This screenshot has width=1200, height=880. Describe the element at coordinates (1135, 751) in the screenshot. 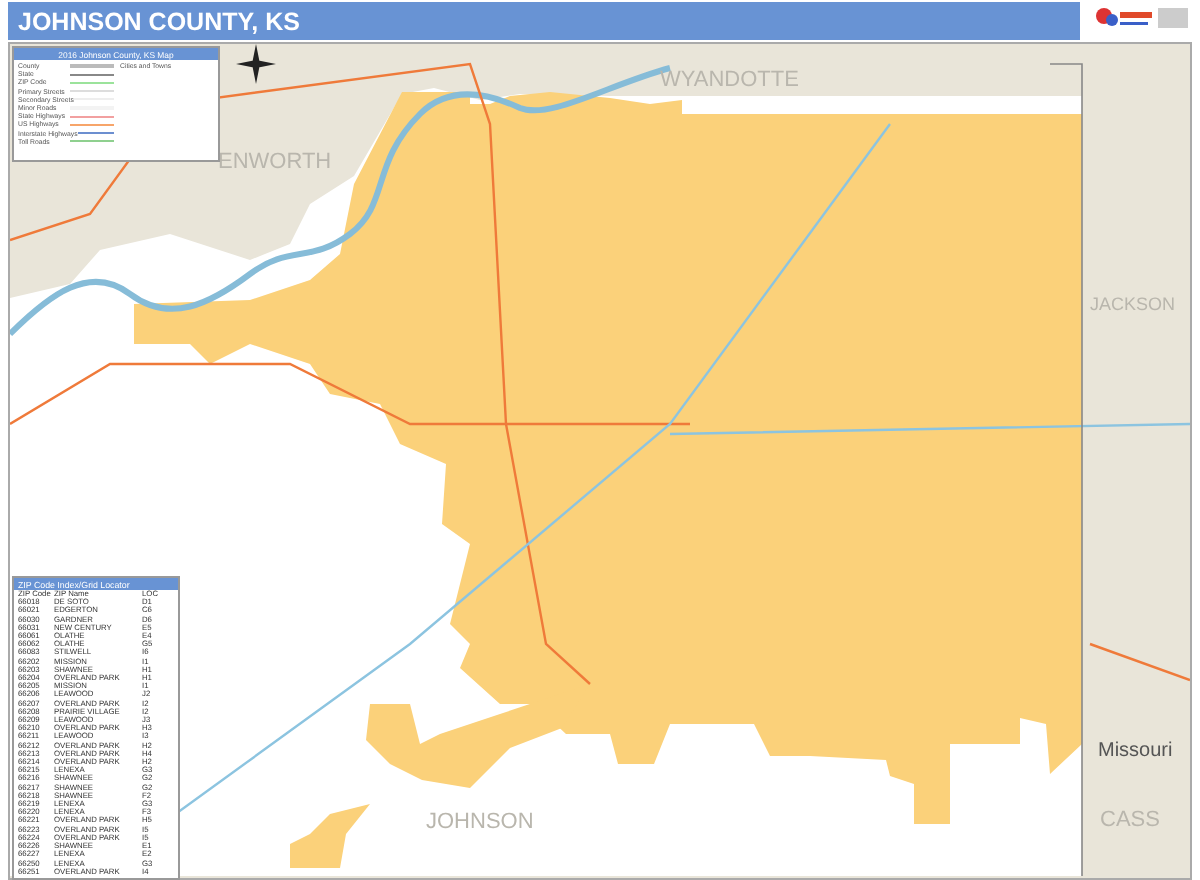

I see `state-label: Missouri` at that location.